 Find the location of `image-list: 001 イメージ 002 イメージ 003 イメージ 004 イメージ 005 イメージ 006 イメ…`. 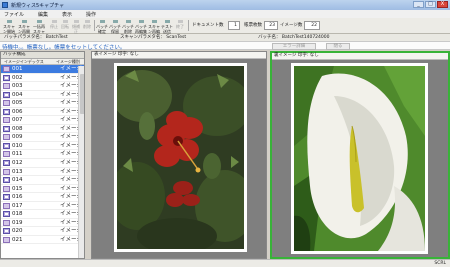

image-list: 001 イメージ 002 イメージ 003 イメージ 004 イメージ 005 イメージ 006 イメ… is located at coordinates (42, 155).